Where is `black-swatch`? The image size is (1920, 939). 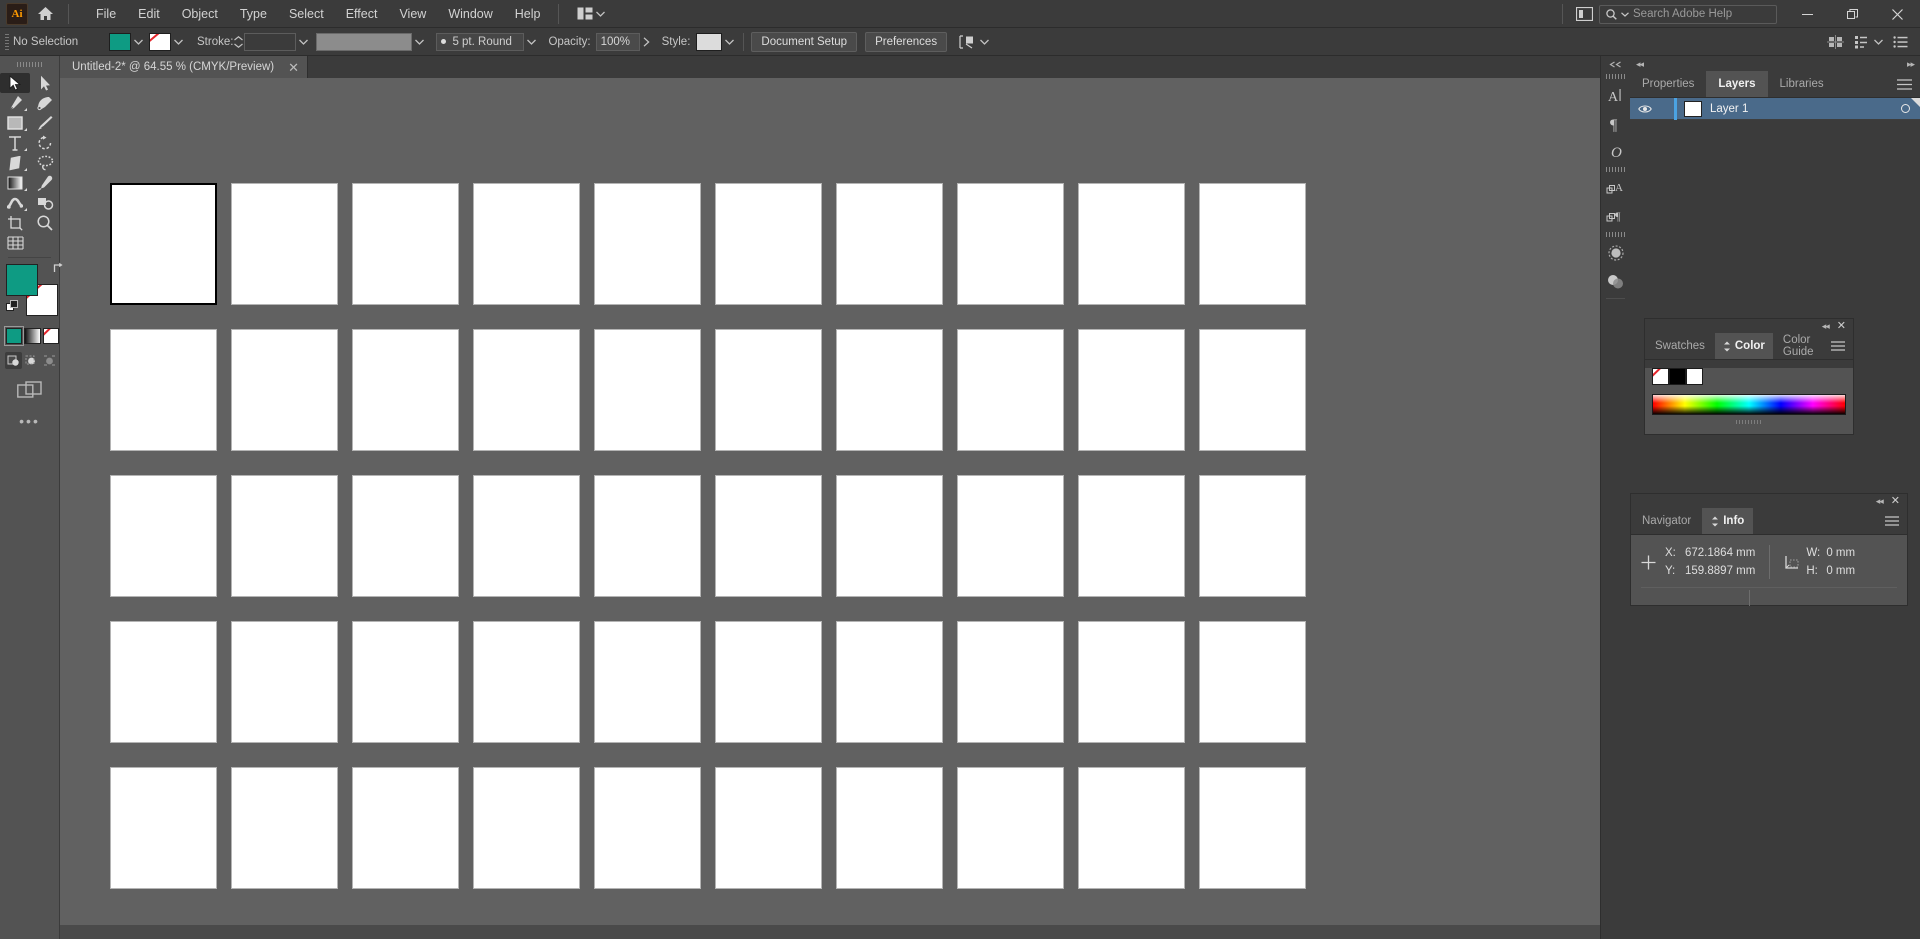 black-swatch is located at coordinates (1677, 376).